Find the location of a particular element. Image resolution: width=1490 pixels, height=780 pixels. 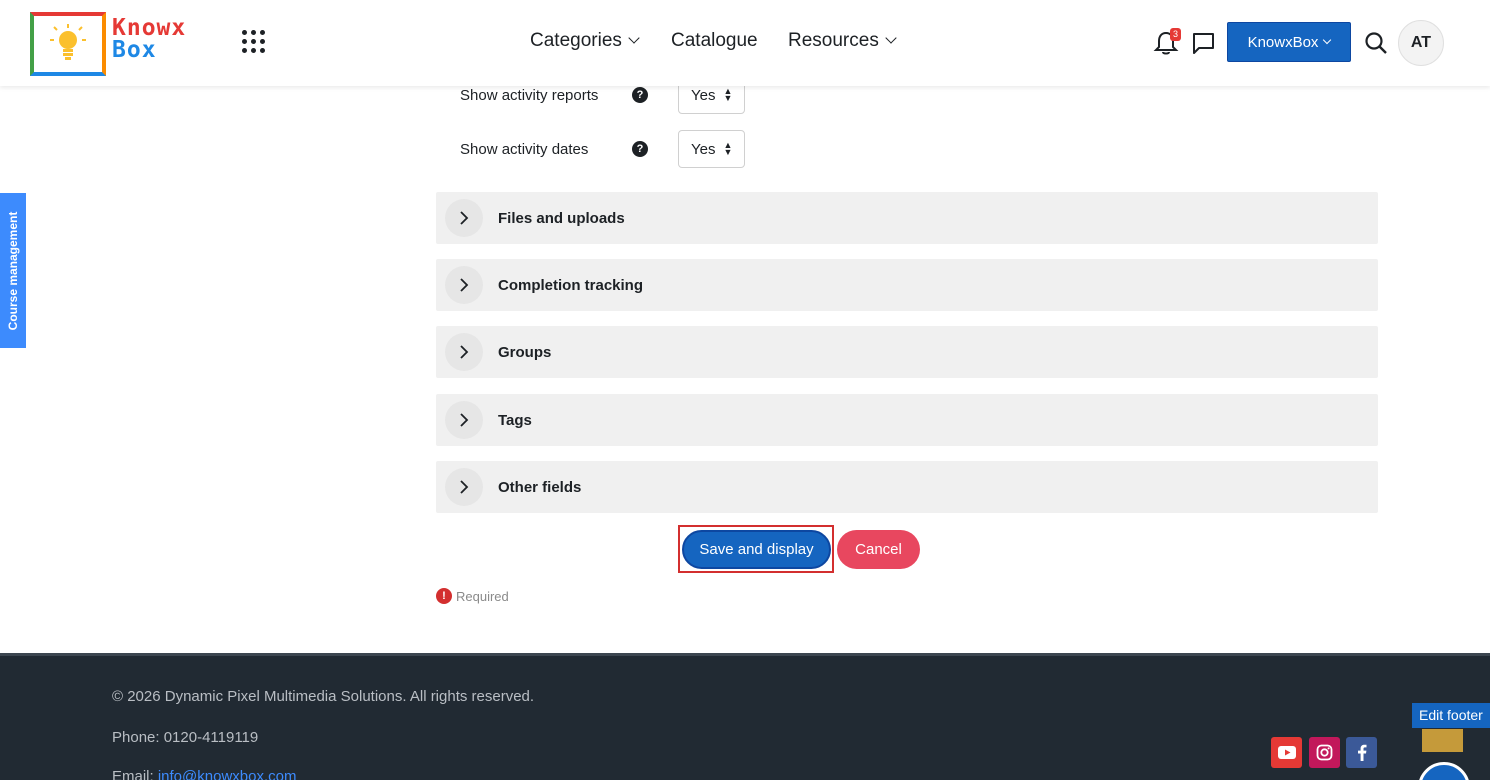

facebook-icon is located at coordinates (1361, 752).